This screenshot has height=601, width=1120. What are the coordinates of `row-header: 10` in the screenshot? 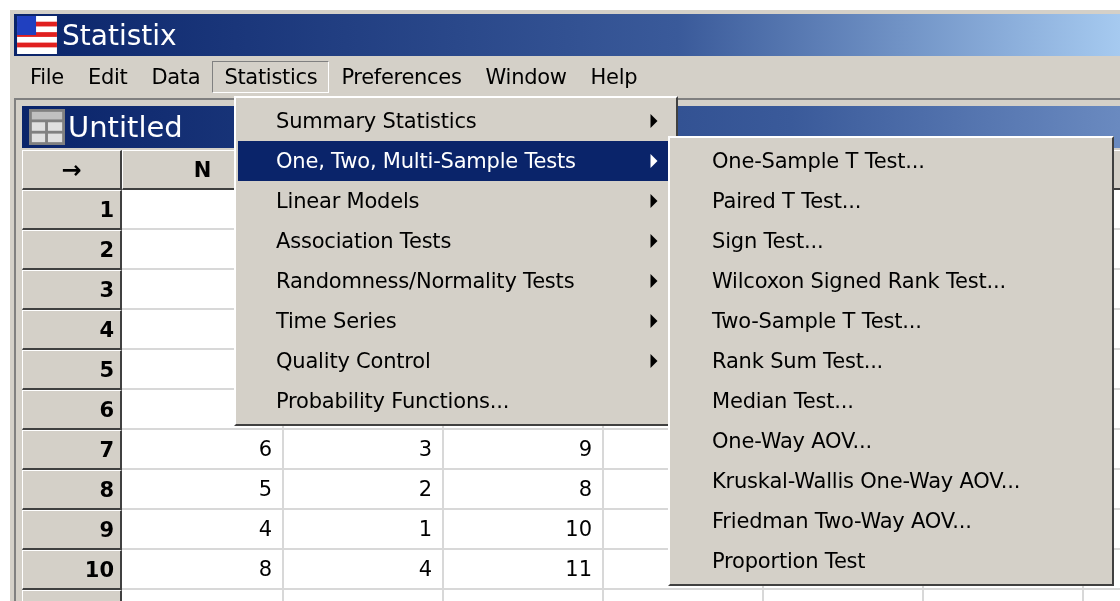 It's located at (72, 570).